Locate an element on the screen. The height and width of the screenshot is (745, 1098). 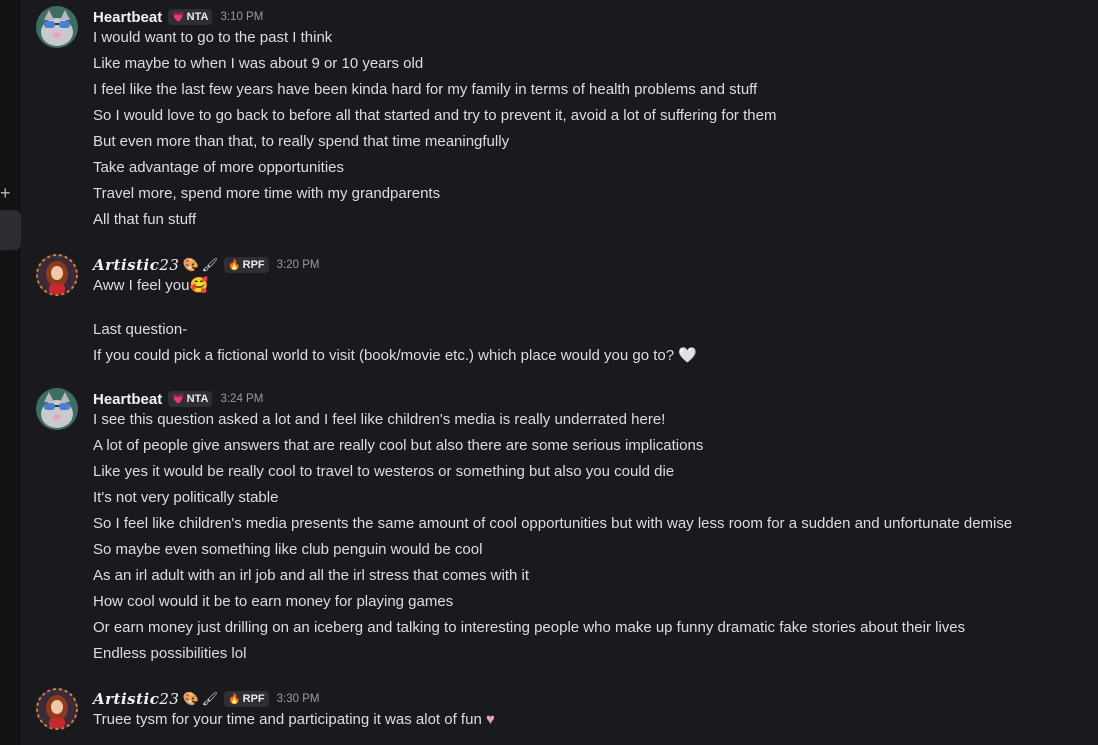
message-header: Artistic23 🎨 🖌 🔥 RPF 3:30 PM is located at coordinates (206, 699).